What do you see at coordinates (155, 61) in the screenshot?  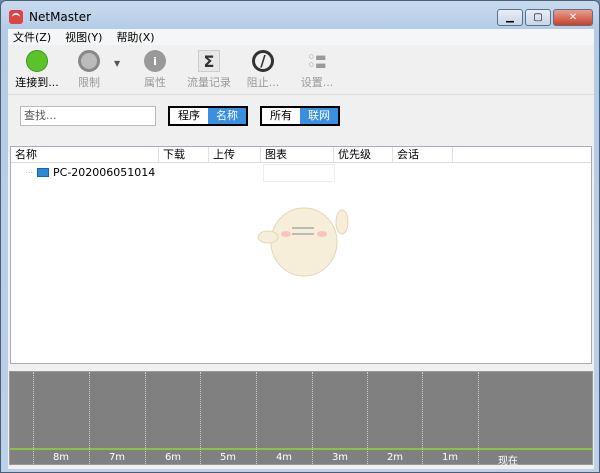 I see `info-icon: i` at bounding box center [155, 61].